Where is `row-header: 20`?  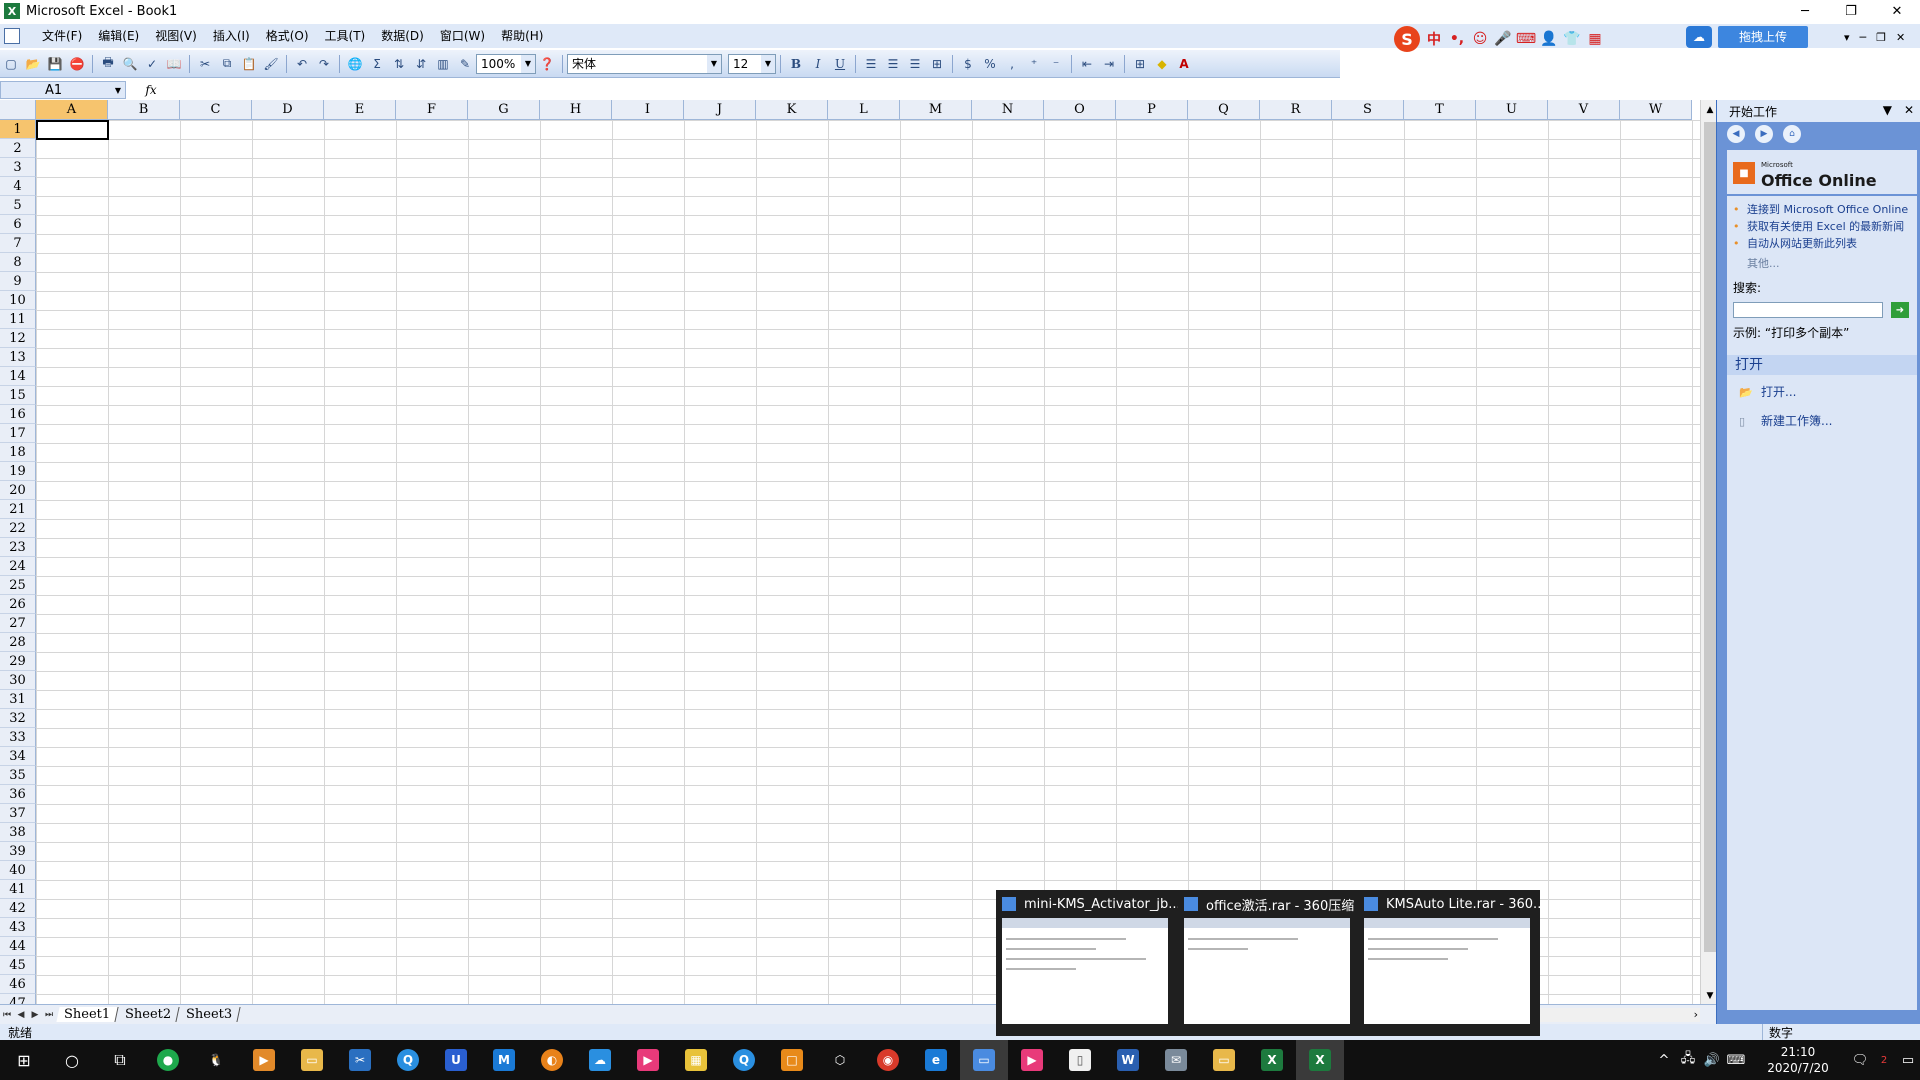 row-header: 20 is located at coordinates (18, 490).